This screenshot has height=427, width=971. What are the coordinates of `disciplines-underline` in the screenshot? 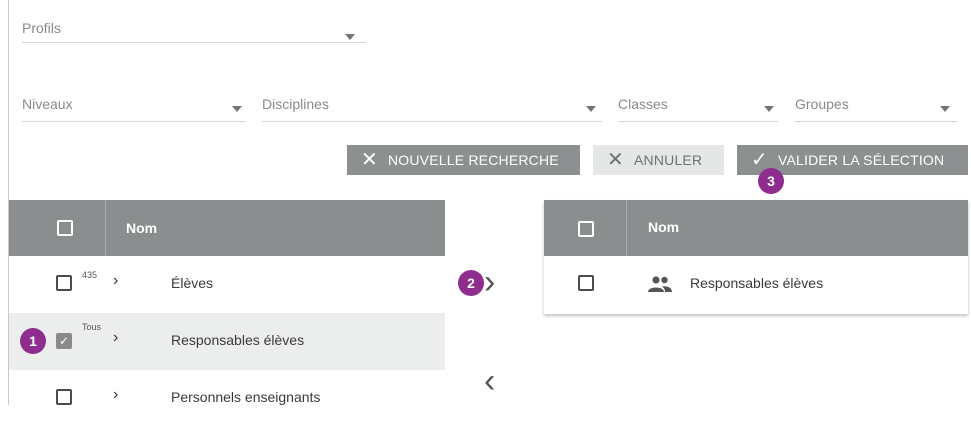 It's located at (432, 121).